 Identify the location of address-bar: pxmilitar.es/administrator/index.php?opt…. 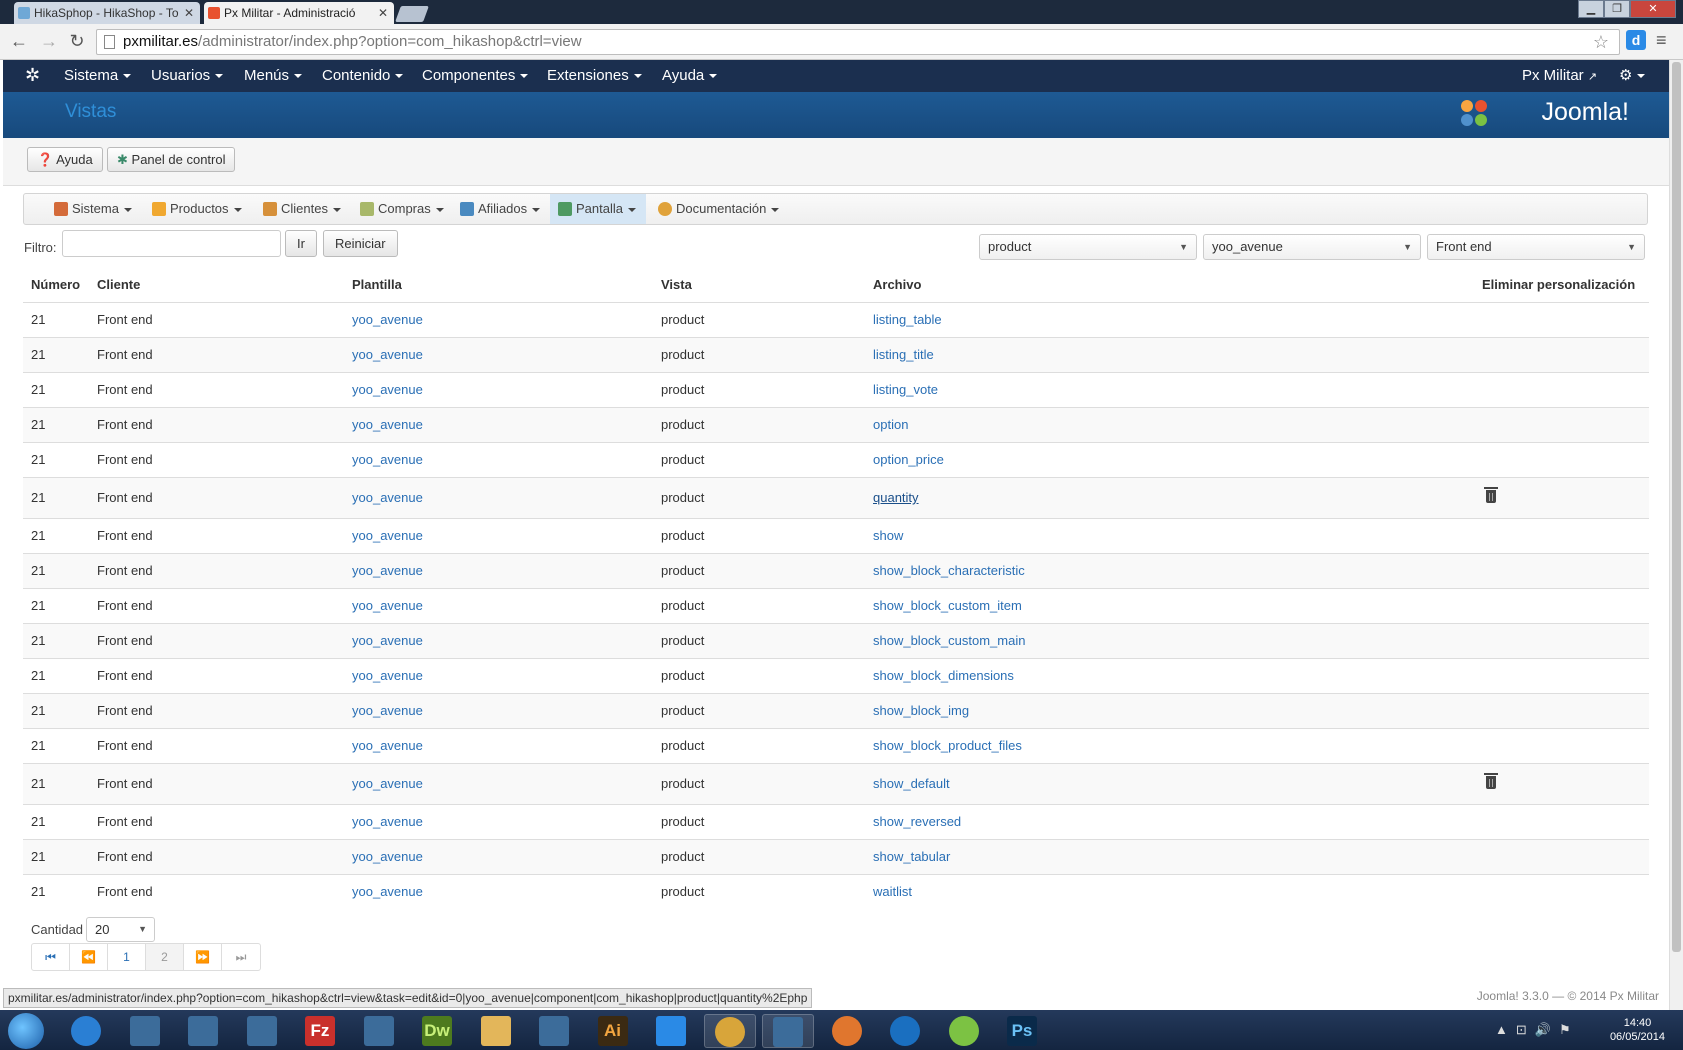
(858, 42).